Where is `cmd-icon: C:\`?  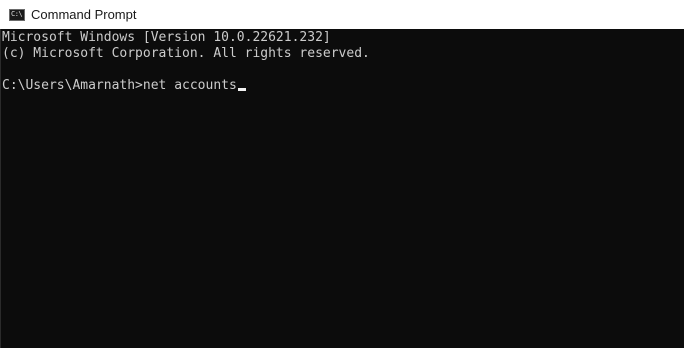
cmd-icon: C:\ is located at coordinates (17, 14).